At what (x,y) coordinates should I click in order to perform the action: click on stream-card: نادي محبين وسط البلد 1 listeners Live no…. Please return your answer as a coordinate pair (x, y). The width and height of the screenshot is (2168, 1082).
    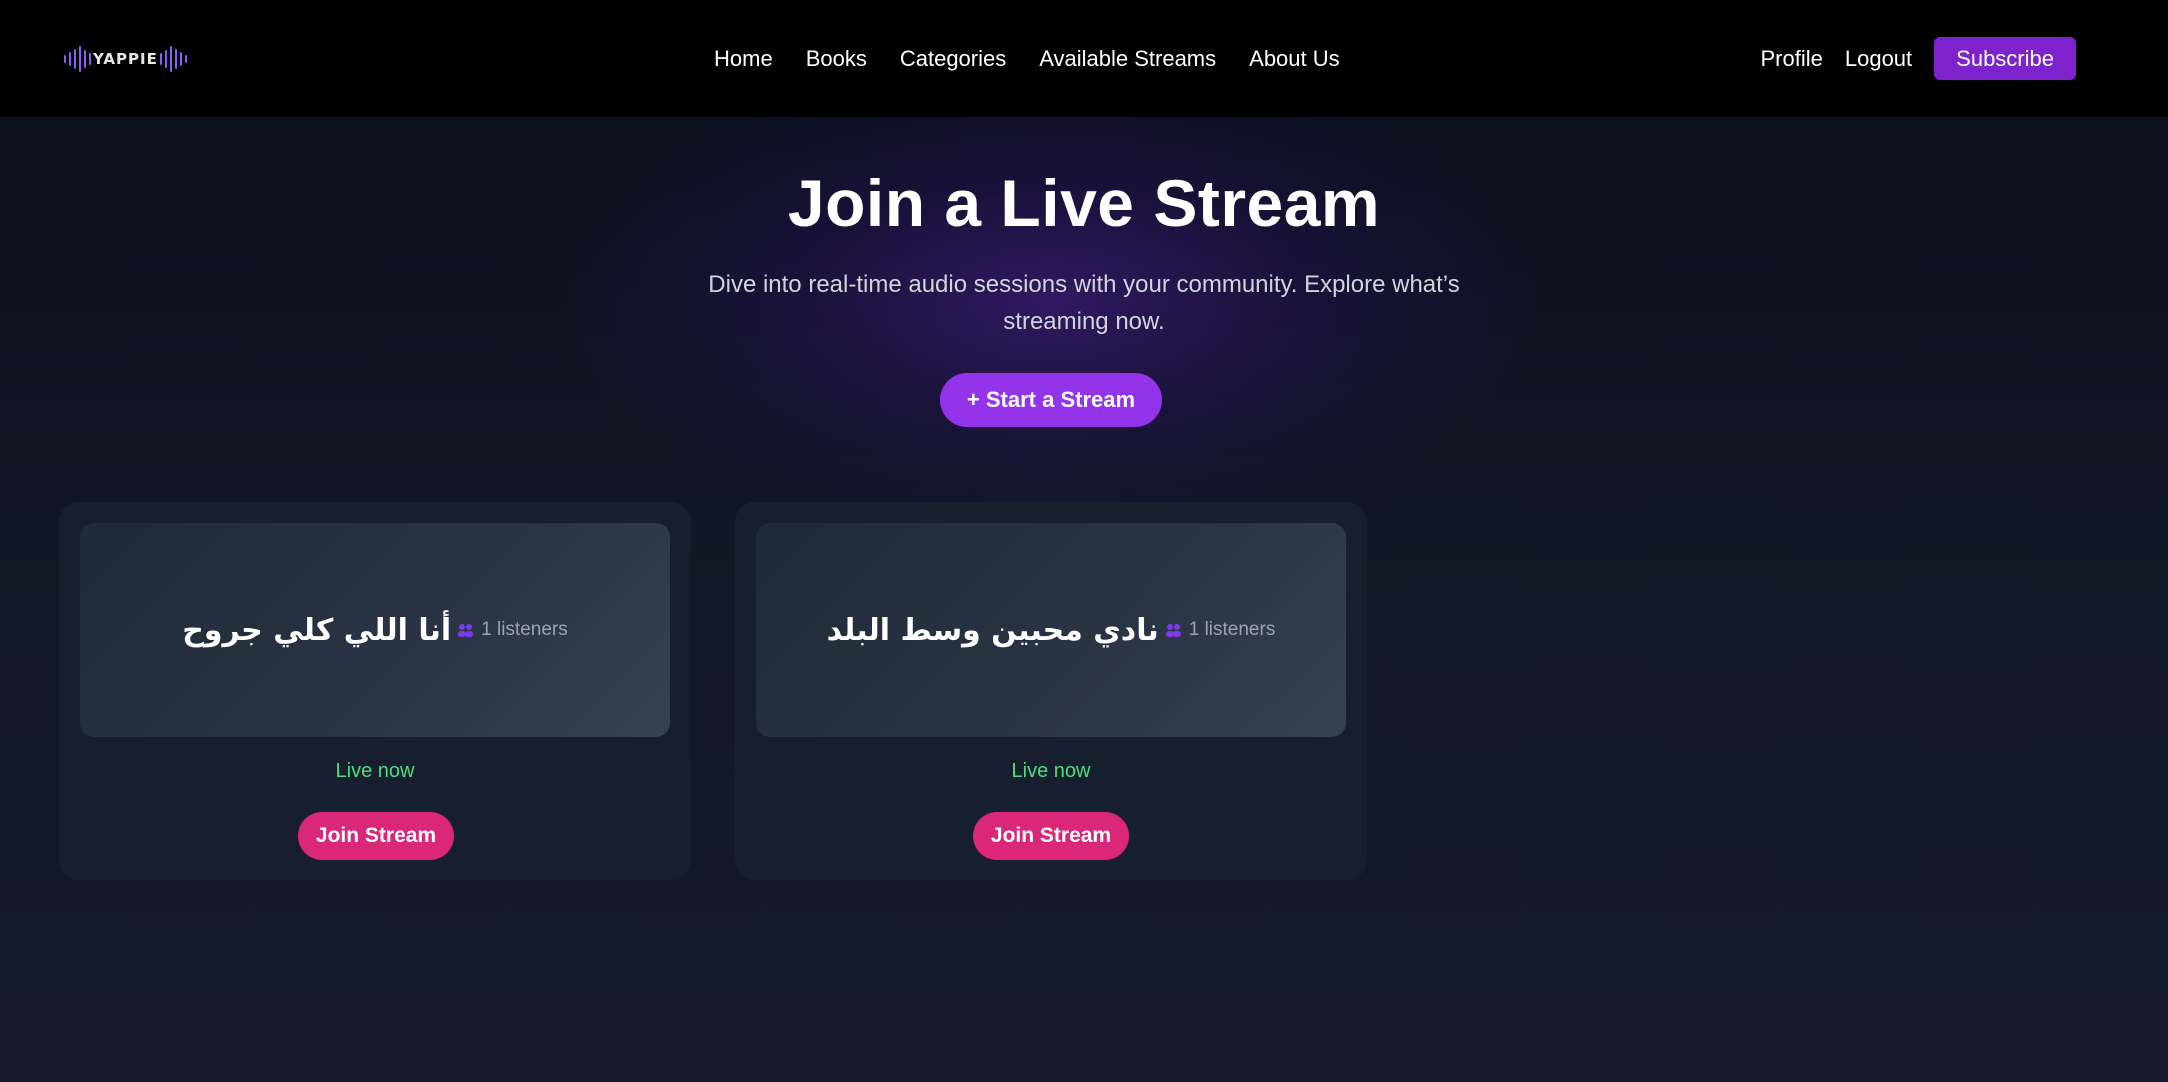
    Looking at the image, I should click on (1051, 691).